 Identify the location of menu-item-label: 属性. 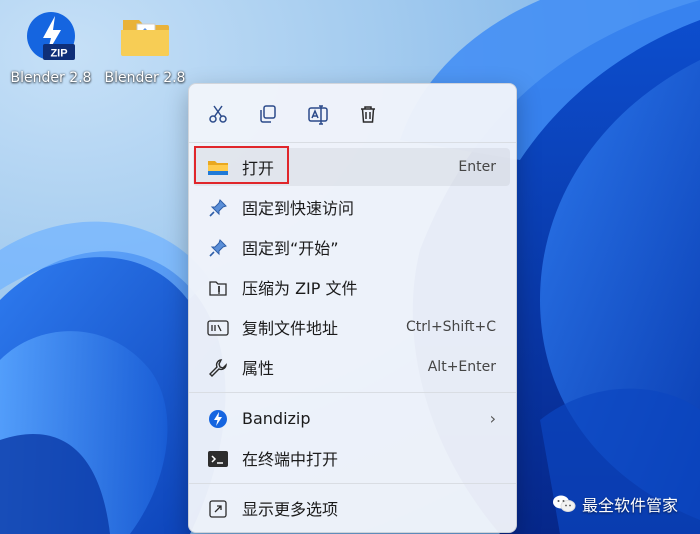
(258, 368).